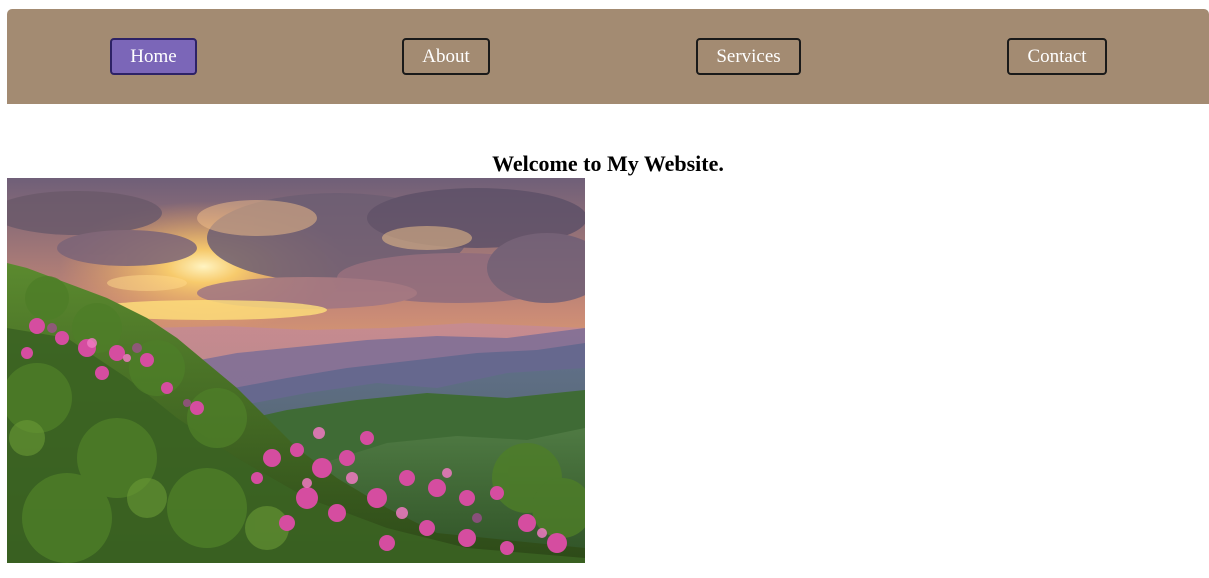 The width and height of the screenshot is (1209, 578). I want to click on nav-home-button: Home, so click(153, 56).